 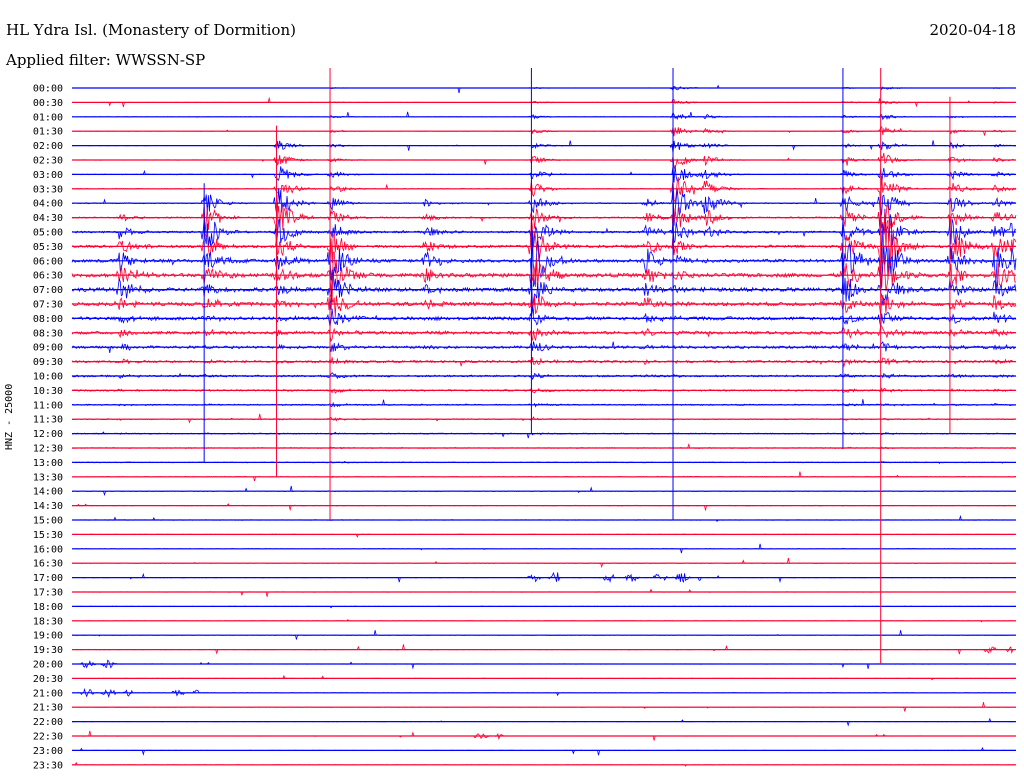 What do you see at coordinates (48, 233) in the screenshot?
I see `row-label: 05:00` at bounding box center [48, 233].